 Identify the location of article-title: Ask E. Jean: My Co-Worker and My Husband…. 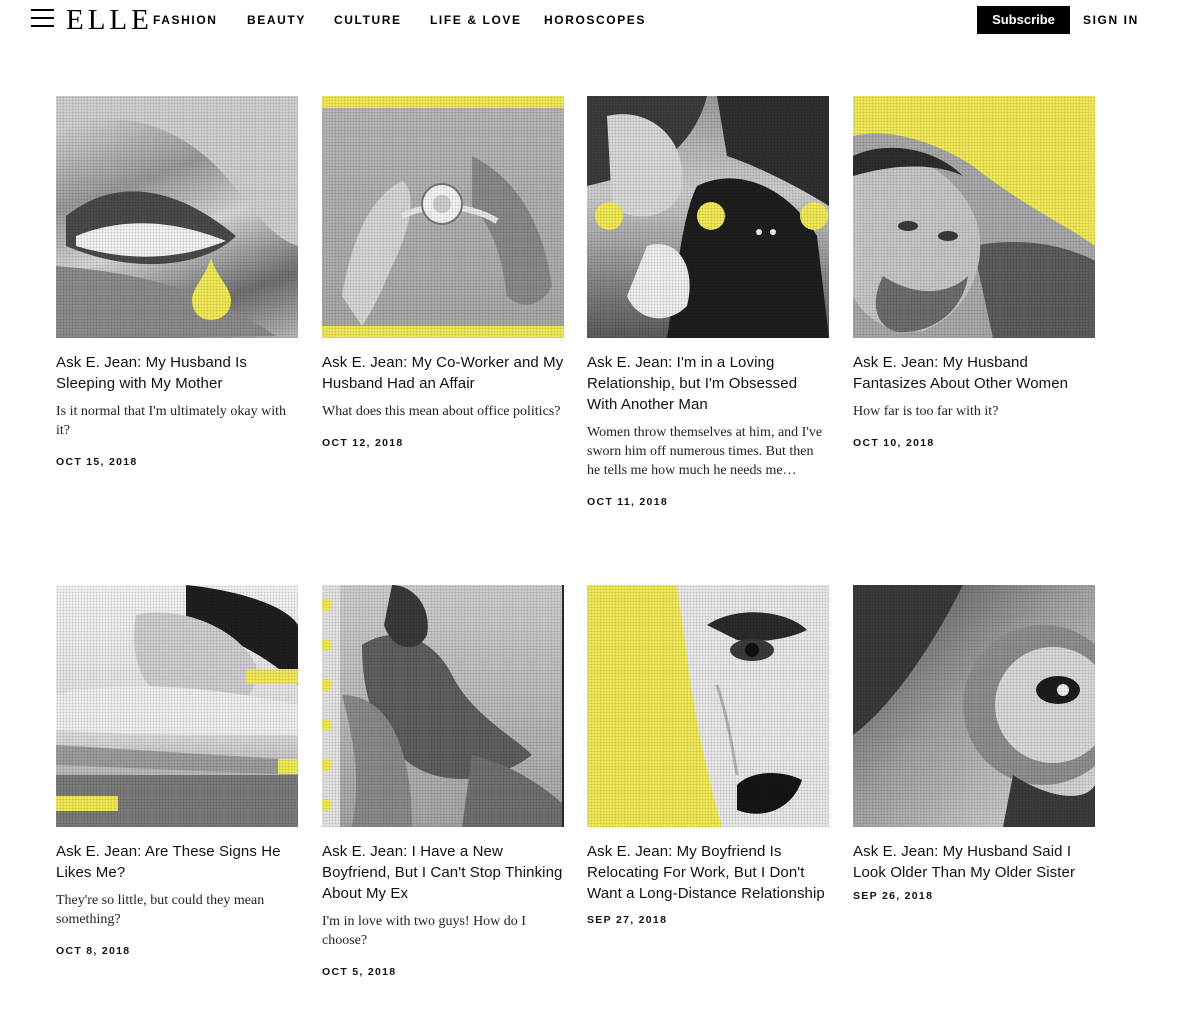
(443, 373).